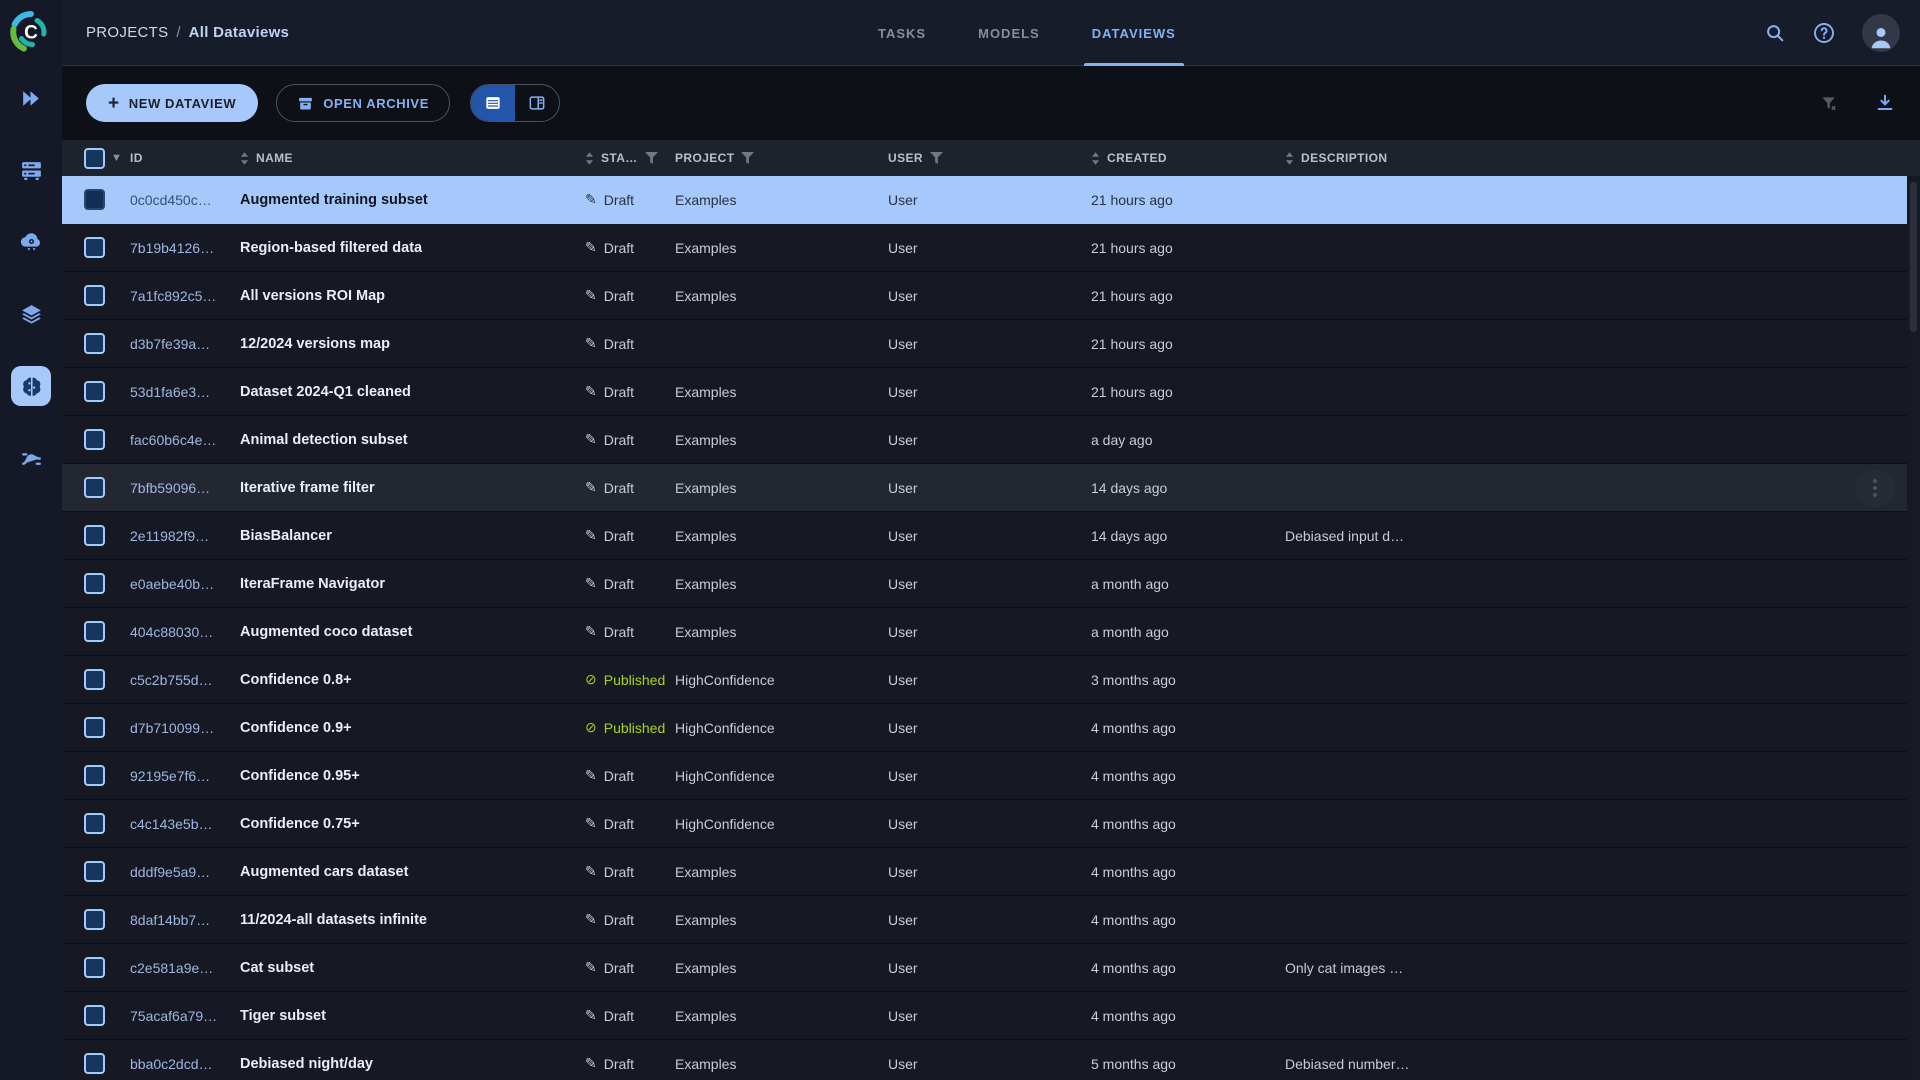 This screenshot has width=1920, height=1080. Describe the element at coordinates (185, 158) in the screenshot. I see `column-header-id: ID` at that location.